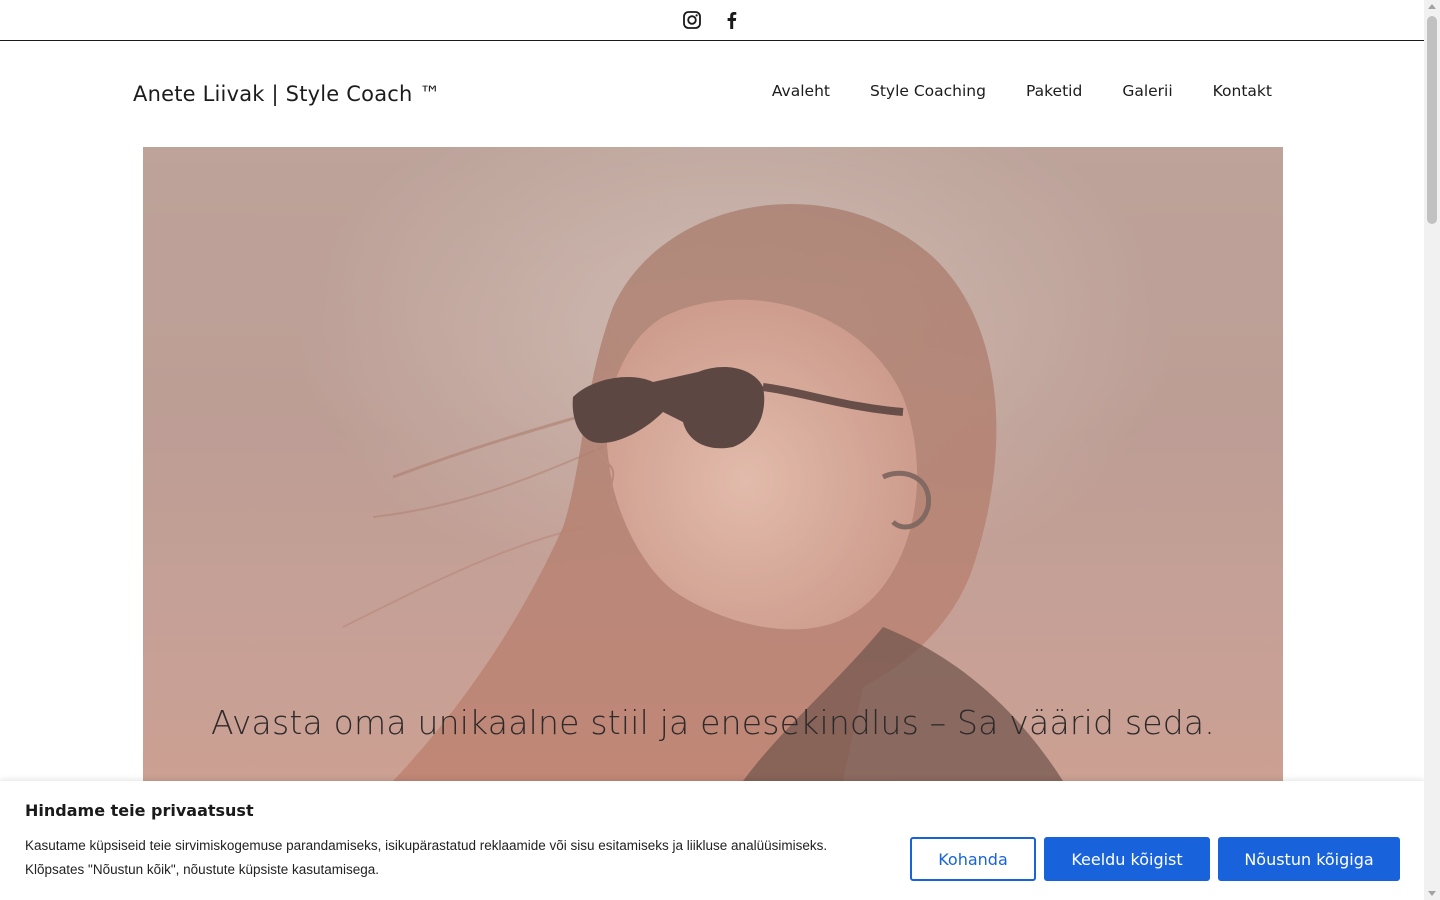 The height and width of the screenshot is (900, 1440). I want to click on nav-item-paketid: Paketid, so click(1054, 91).